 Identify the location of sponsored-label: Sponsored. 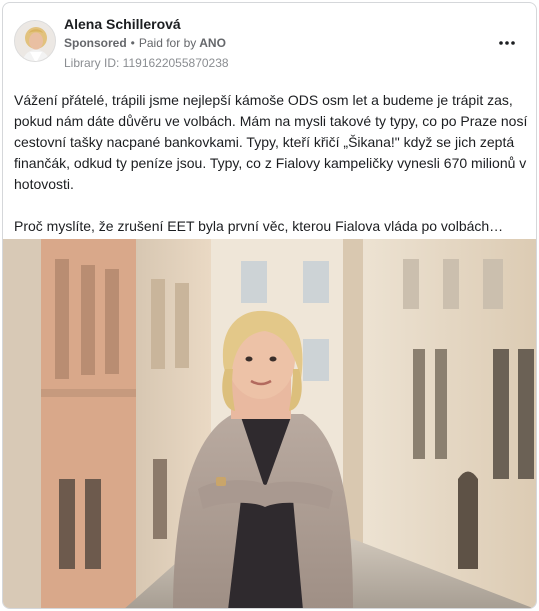
(95, 43).